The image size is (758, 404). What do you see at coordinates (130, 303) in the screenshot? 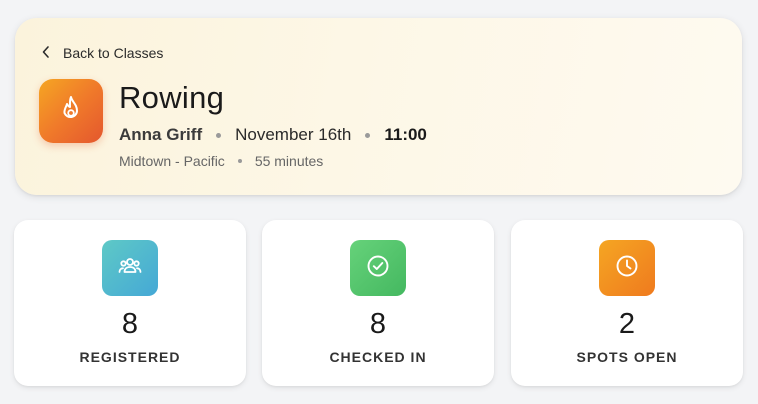
I see `registered-stat-card: 8 REGISTERED` at bounding box center [130, 303].